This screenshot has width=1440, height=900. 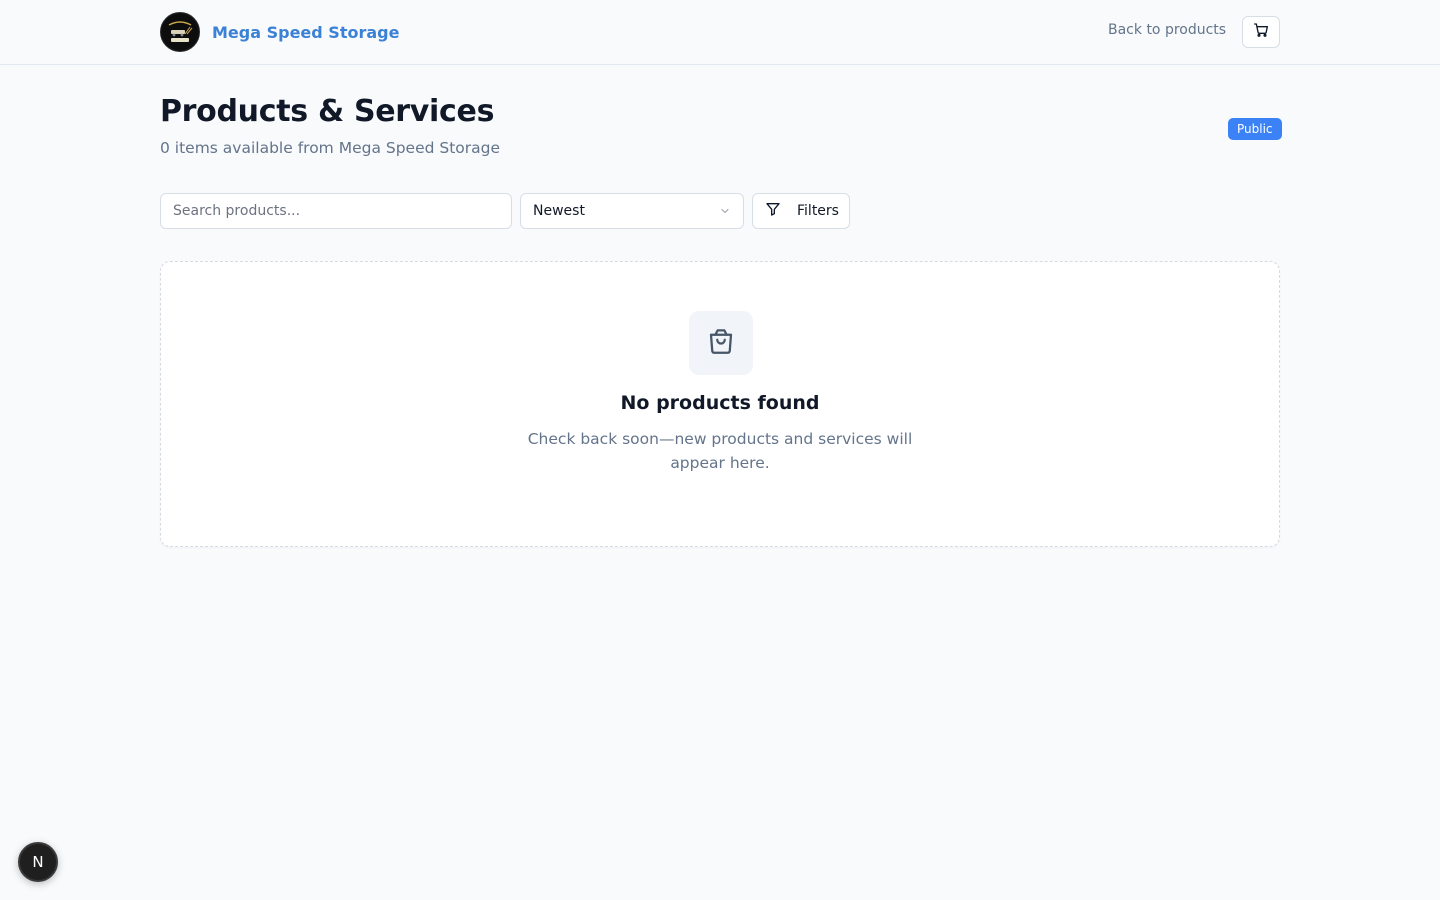 I want to click on empty-state-title: No products found, so click(x=720, y=403).